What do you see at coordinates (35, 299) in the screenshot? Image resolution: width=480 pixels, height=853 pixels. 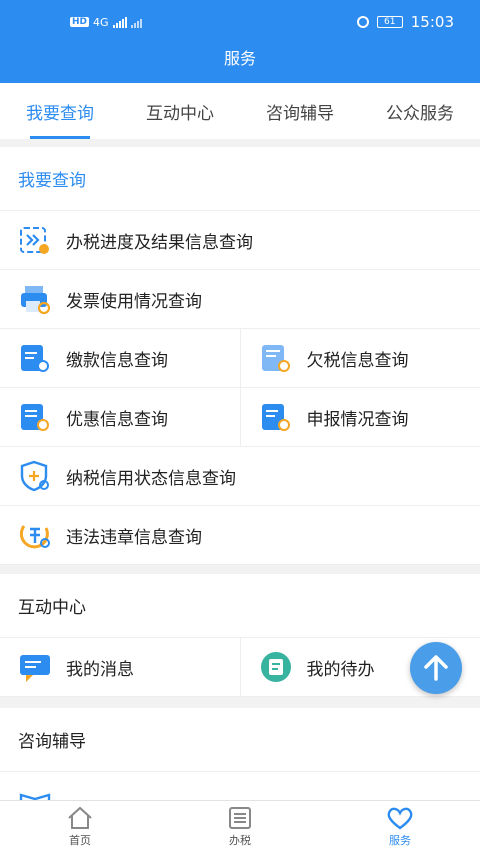 I see `invoice-printer-icon` at bounding box center [35, 299].